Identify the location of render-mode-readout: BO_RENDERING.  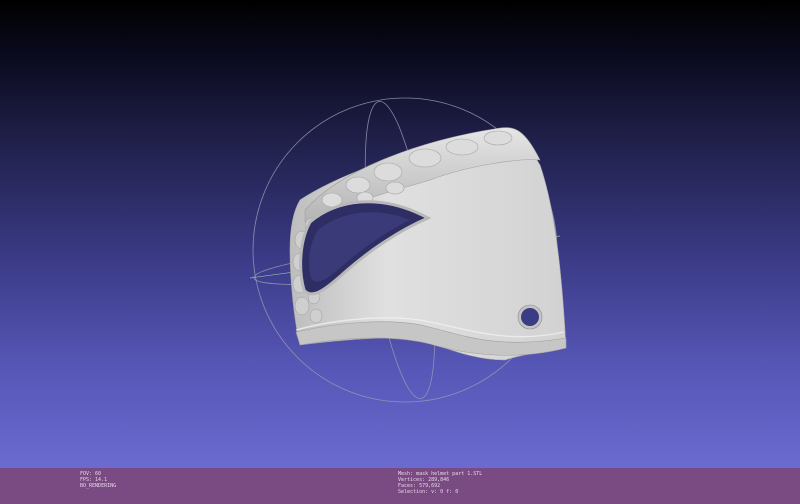
(98, 486).